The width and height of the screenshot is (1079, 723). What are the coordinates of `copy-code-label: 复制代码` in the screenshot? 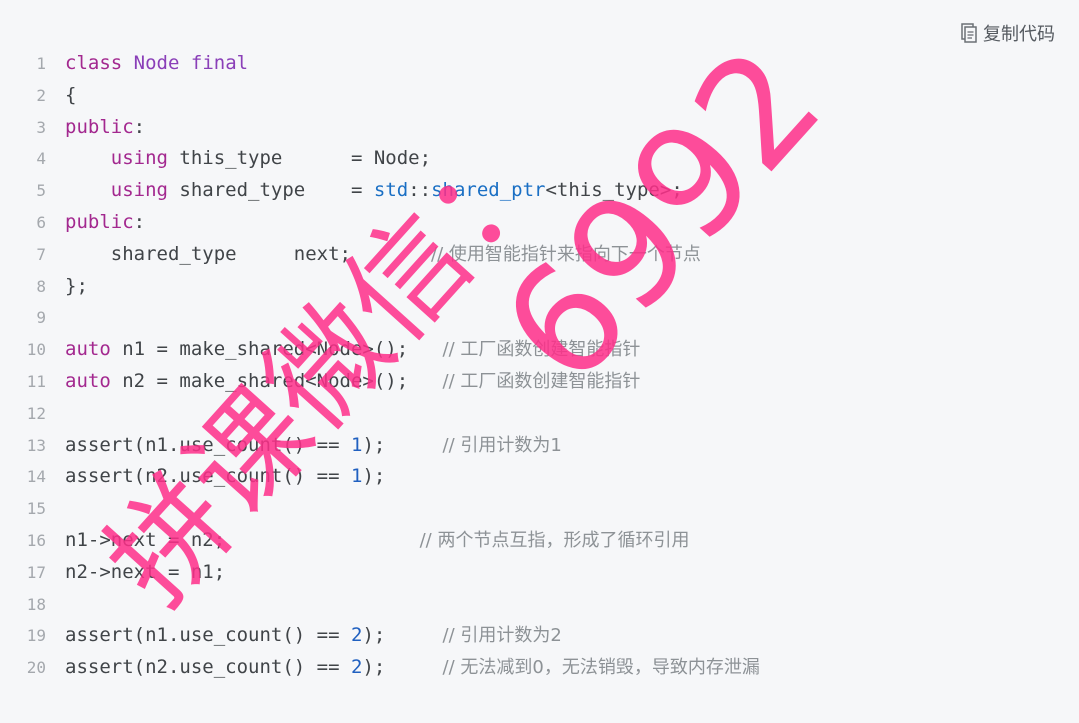 It's located at (1019, 34).